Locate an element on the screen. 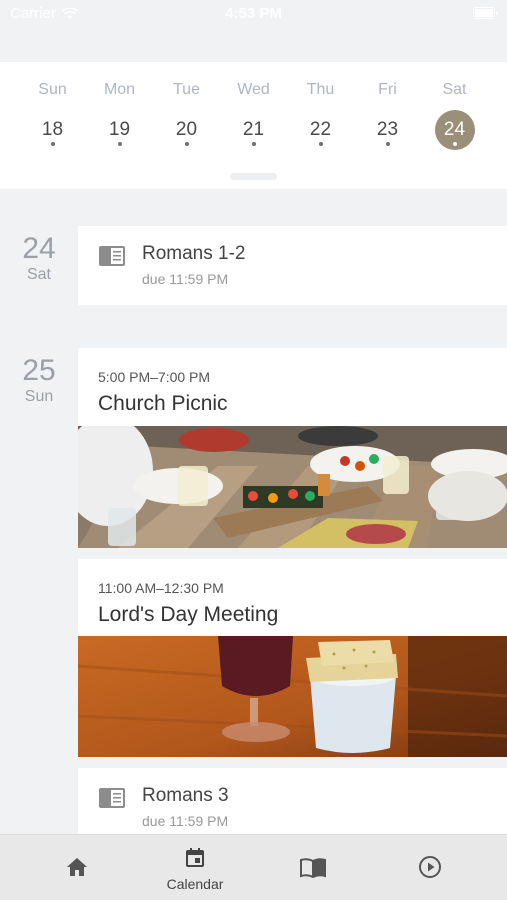  home-icon is located at coordinates (77, 867).